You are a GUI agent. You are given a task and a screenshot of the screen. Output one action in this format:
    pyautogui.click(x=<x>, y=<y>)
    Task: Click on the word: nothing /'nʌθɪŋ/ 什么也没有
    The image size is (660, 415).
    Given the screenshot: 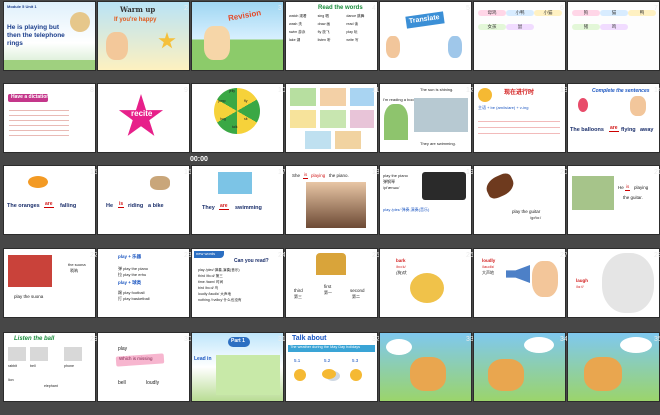 What is the action you would take?
    pyautogui.click(x=220, y=300)
    